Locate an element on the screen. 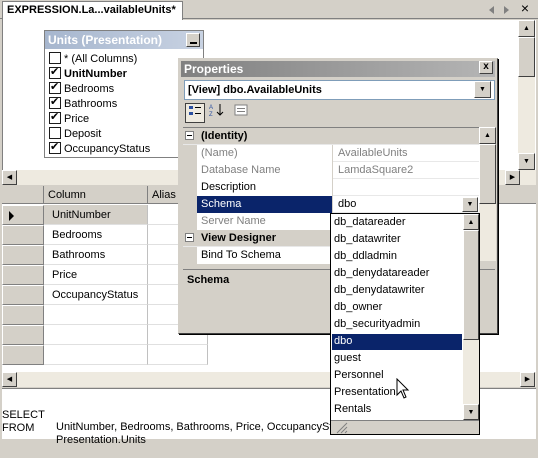  property-database-name-row: Database Name LamdaSquare2 is located at coordinates (331, 170).